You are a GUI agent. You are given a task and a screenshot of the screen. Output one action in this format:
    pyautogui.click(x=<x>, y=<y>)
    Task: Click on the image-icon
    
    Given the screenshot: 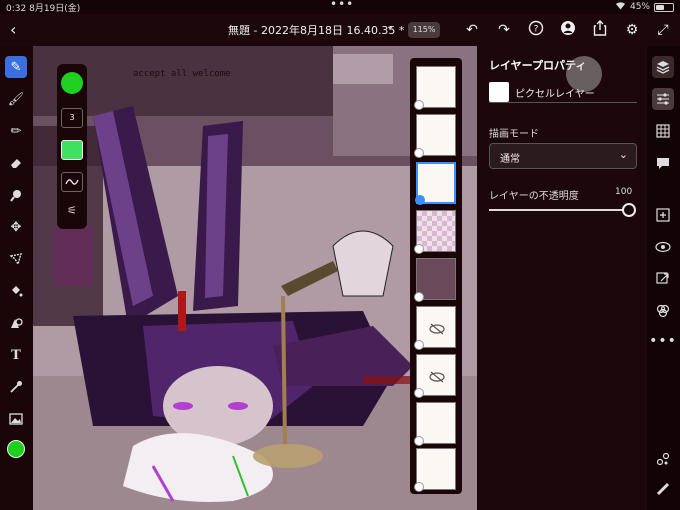 What is the action you would take?
    pyautogui.click(x=16, y=419)
    